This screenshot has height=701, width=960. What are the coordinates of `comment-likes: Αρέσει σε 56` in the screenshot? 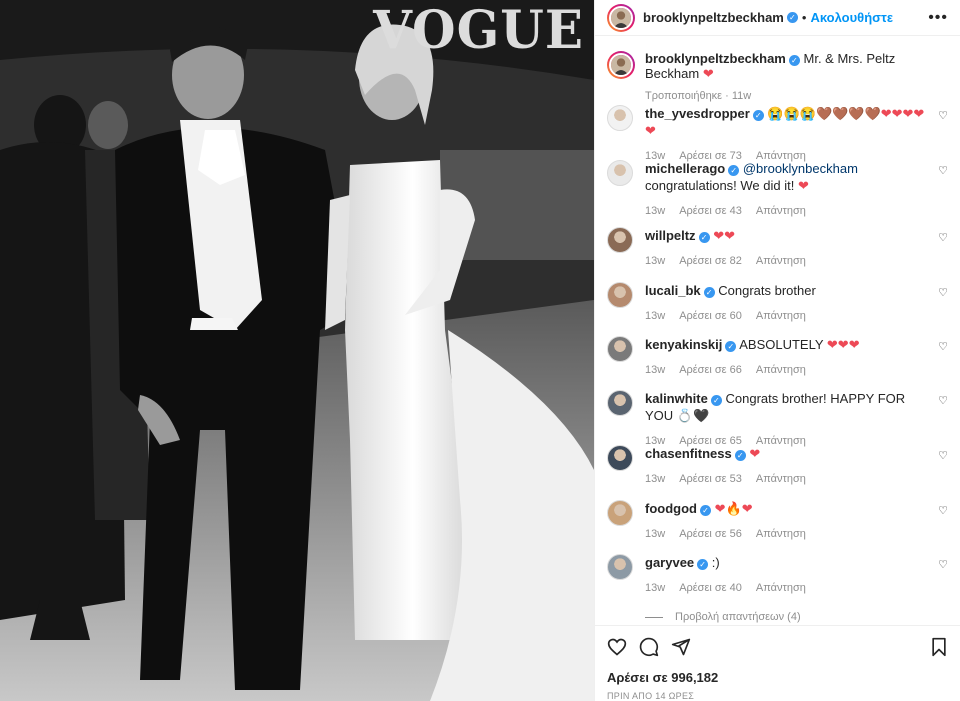 It's located at (710, 534).